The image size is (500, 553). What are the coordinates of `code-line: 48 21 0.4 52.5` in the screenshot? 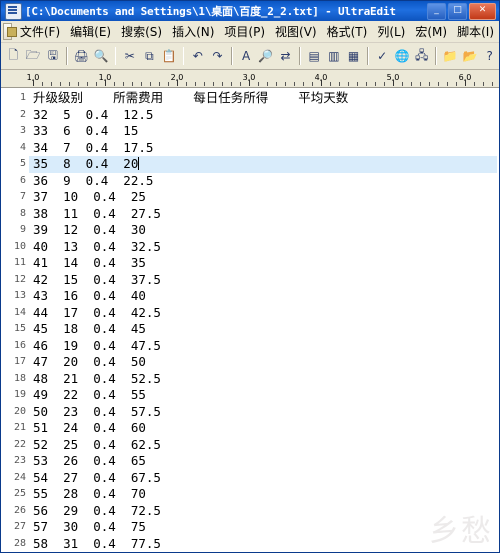 It's located at (263, 379).